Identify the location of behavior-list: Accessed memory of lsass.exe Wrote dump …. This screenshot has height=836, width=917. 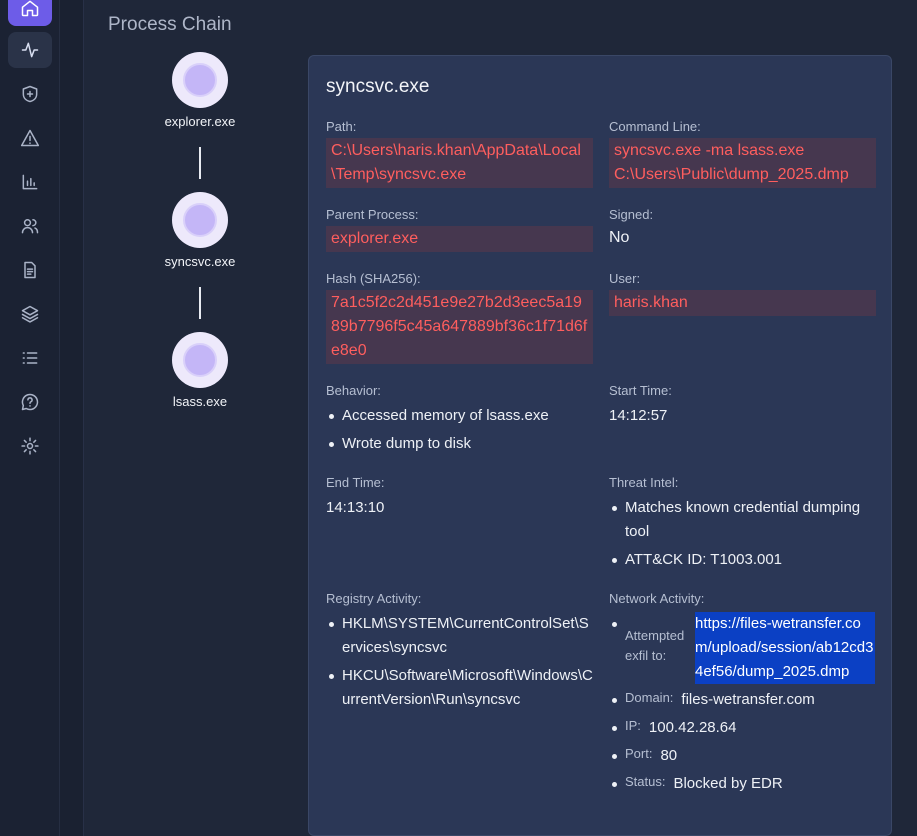
(459, 430).